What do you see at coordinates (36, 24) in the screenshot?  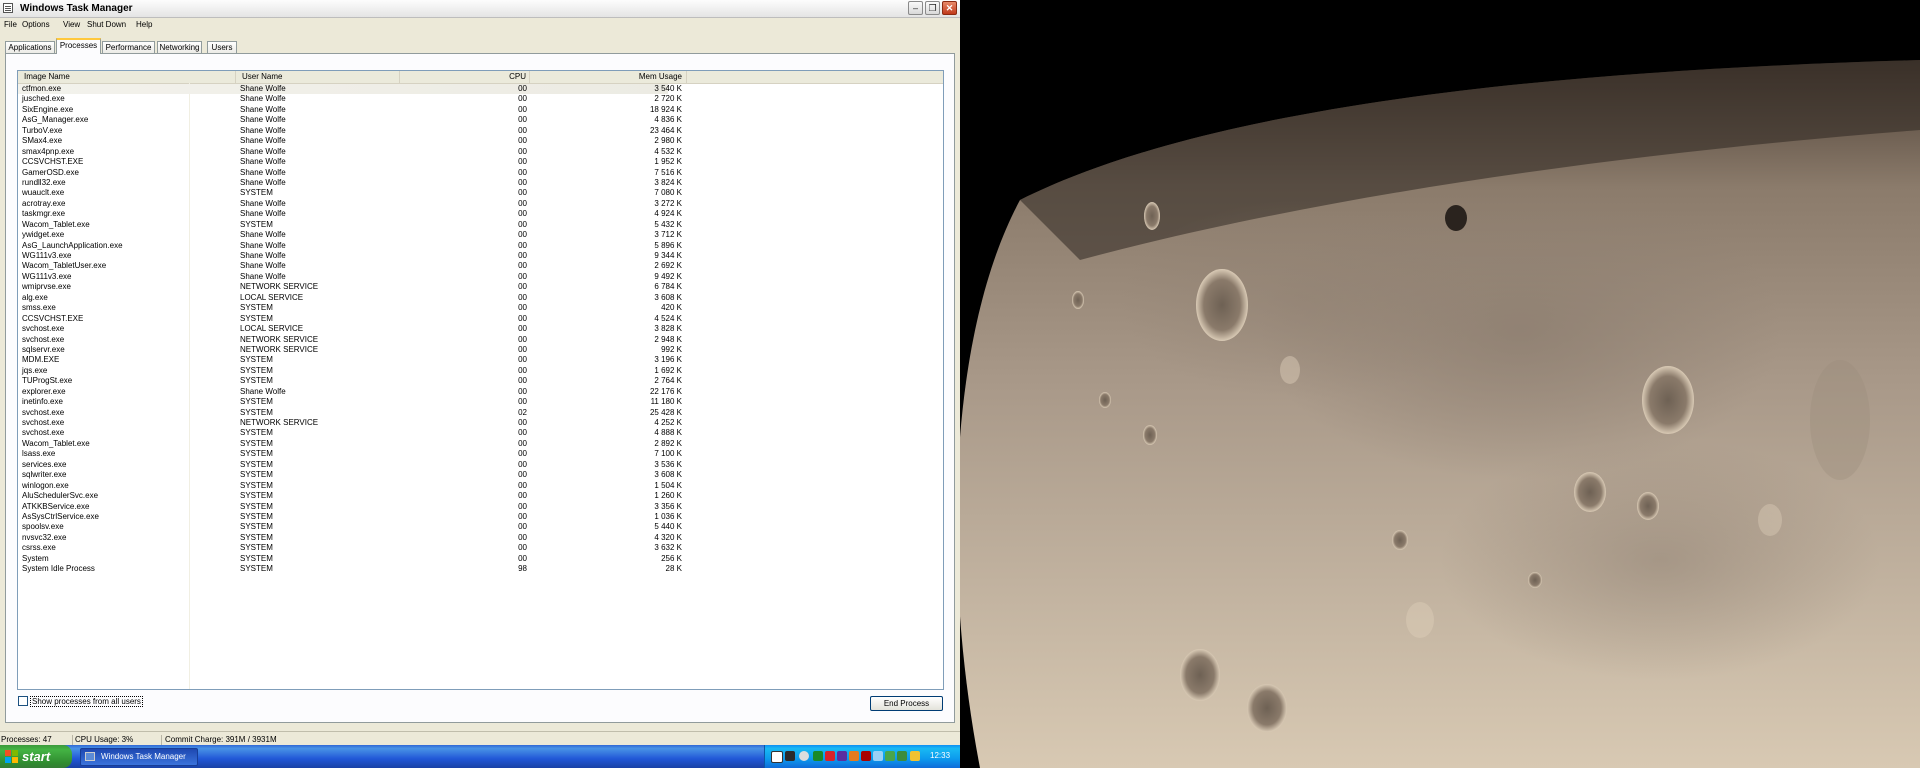 I see `menu-options: Options` at bounding box center [36, 24].